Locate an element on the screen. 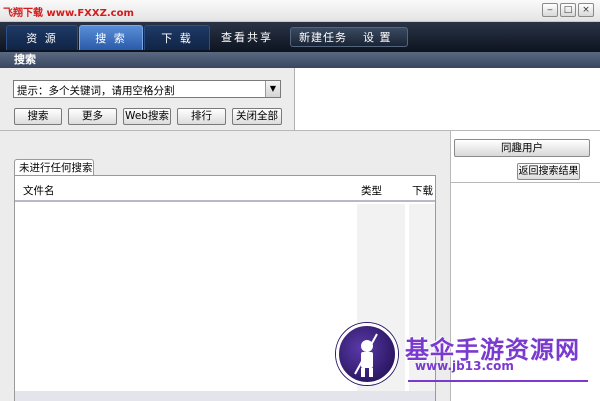 This screenshot has width=600, height=401. tab-search: 搜 索 is located at coordinates (111, 37).